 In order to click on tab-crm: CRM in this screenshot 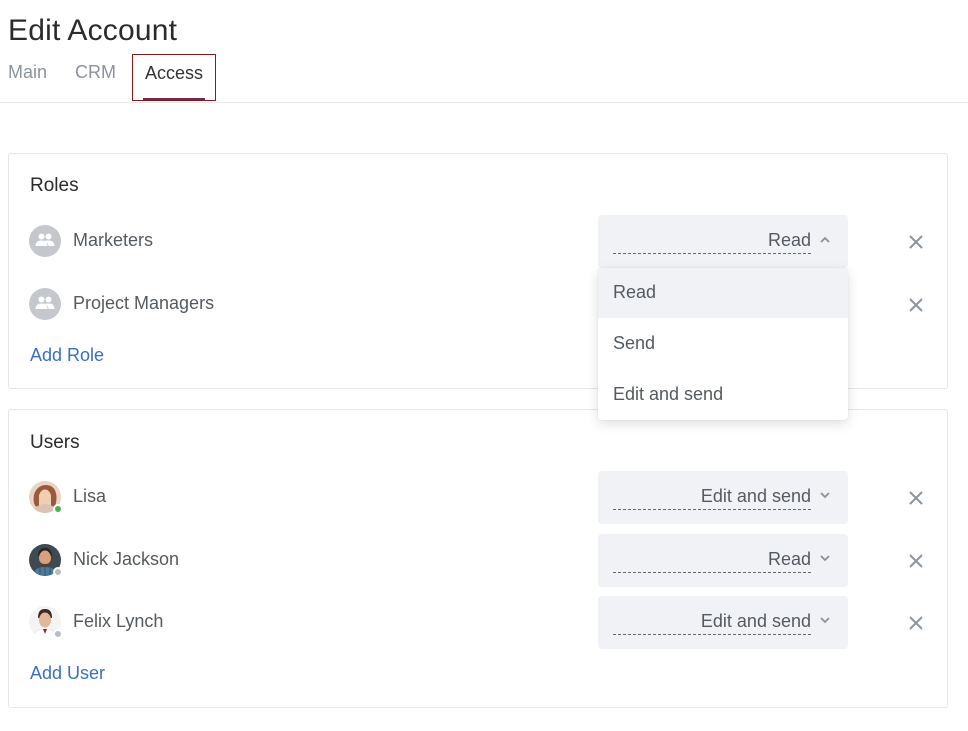, I will do `click(95, 72)`.